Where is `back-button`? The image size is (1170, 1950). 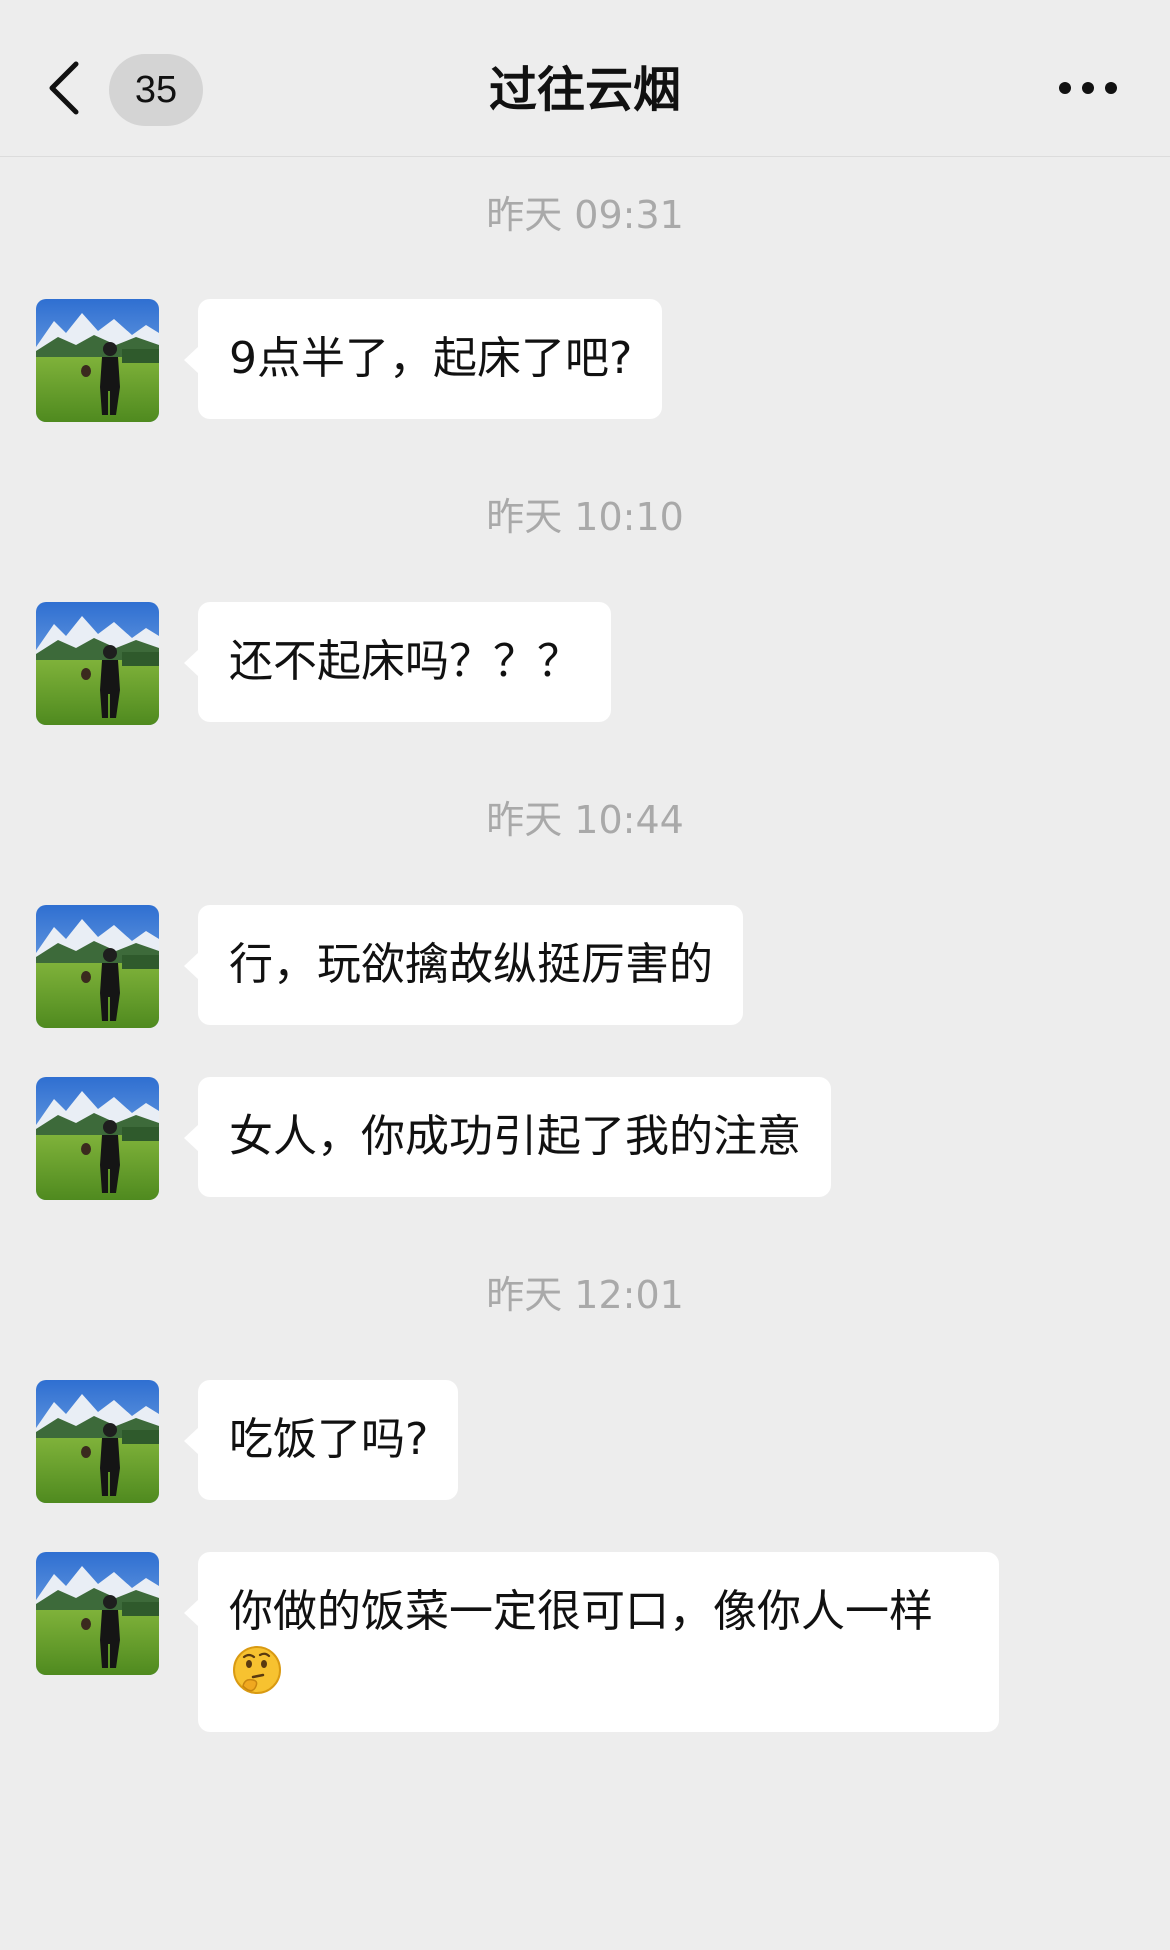 back-button is located at coordinates (64, 88).